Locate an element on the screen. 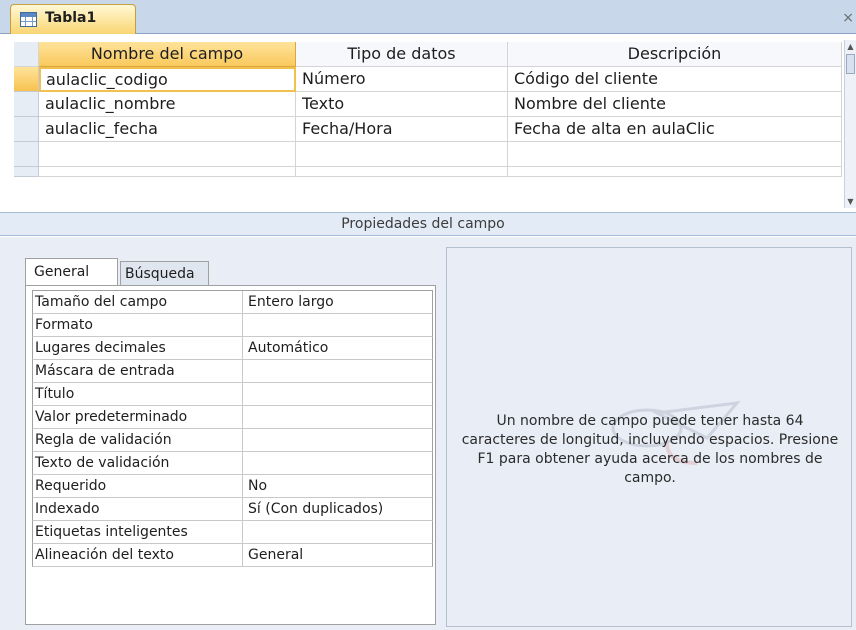  property-name: Valor predeterminado is located at coordinates (138, 417).